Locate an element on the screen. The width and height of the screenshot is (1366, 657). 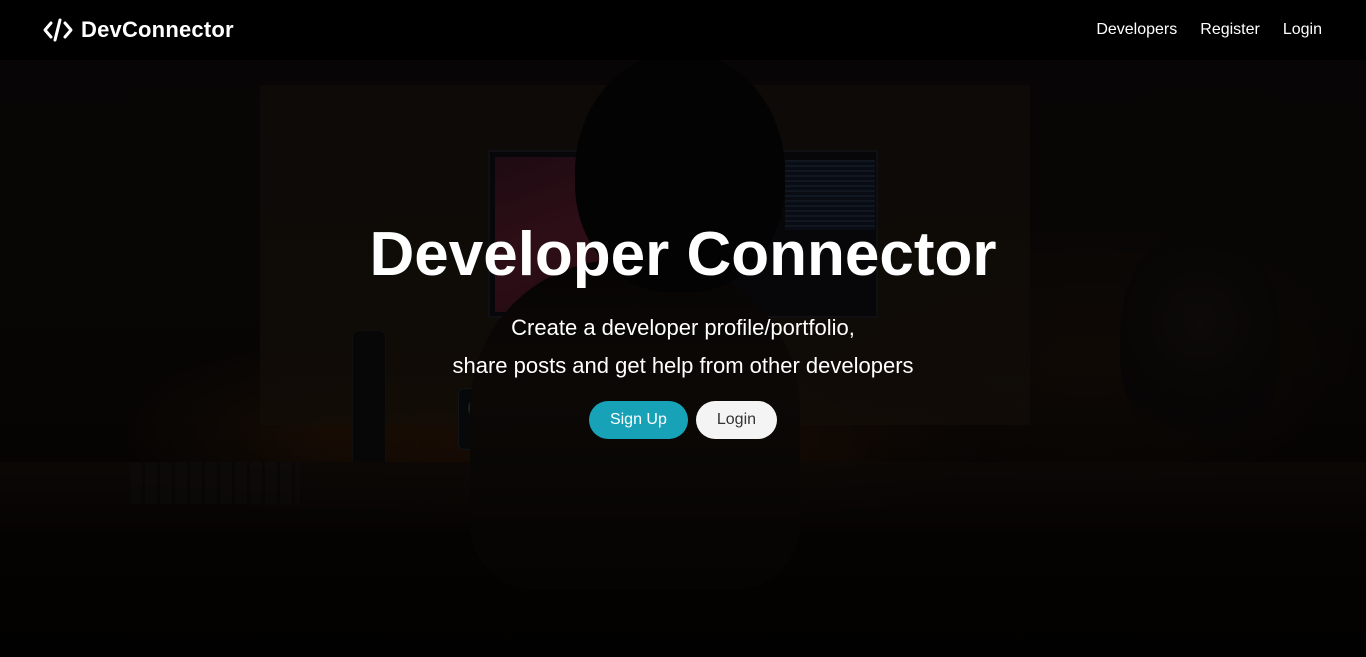
hero-lead-line-1: Create a developer profile/portfolio, is located at coordinates (683, 327).